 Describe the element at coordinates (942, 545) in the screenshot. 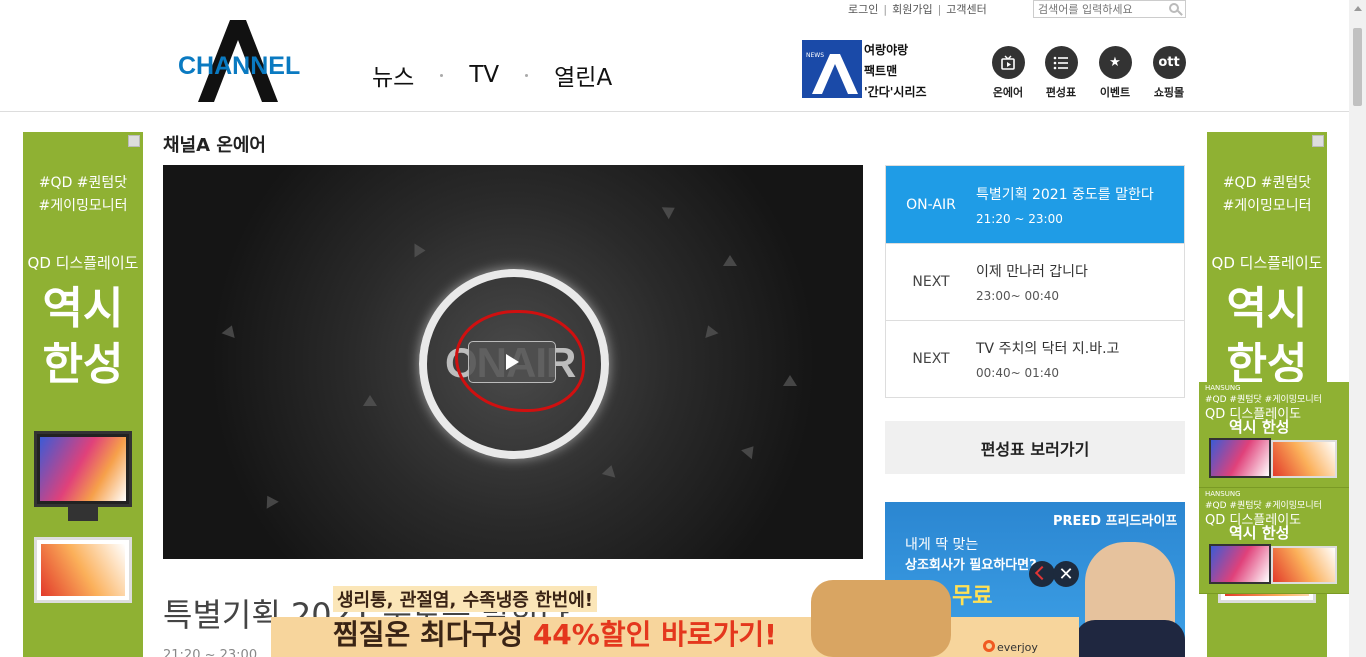

I see `ad-text: 내게 딱 맞는` at that location.